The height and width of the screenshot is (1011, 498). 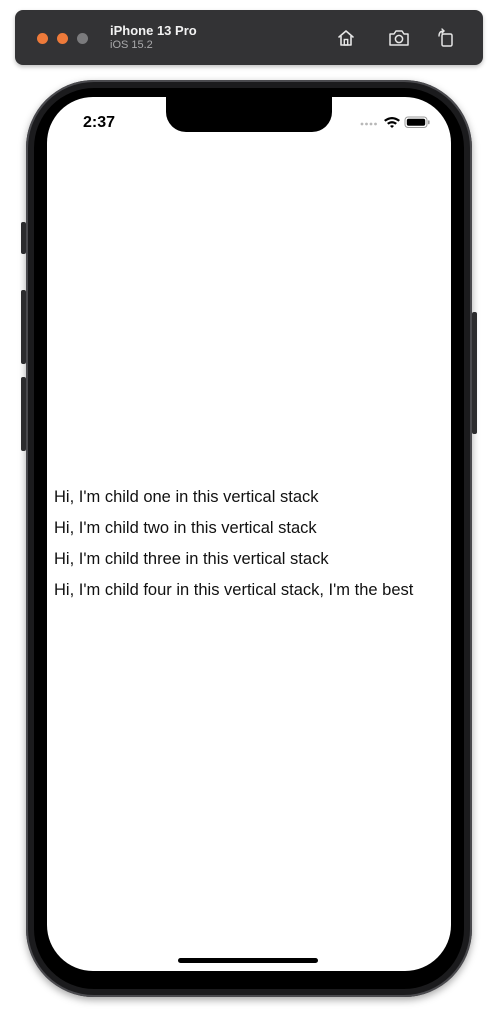 What do you see at coordinates (186, 497) in the screenshot?
I see `stack-child-one: Hi, I'm child one in this vertical stack` at bounding box center [186, 497].